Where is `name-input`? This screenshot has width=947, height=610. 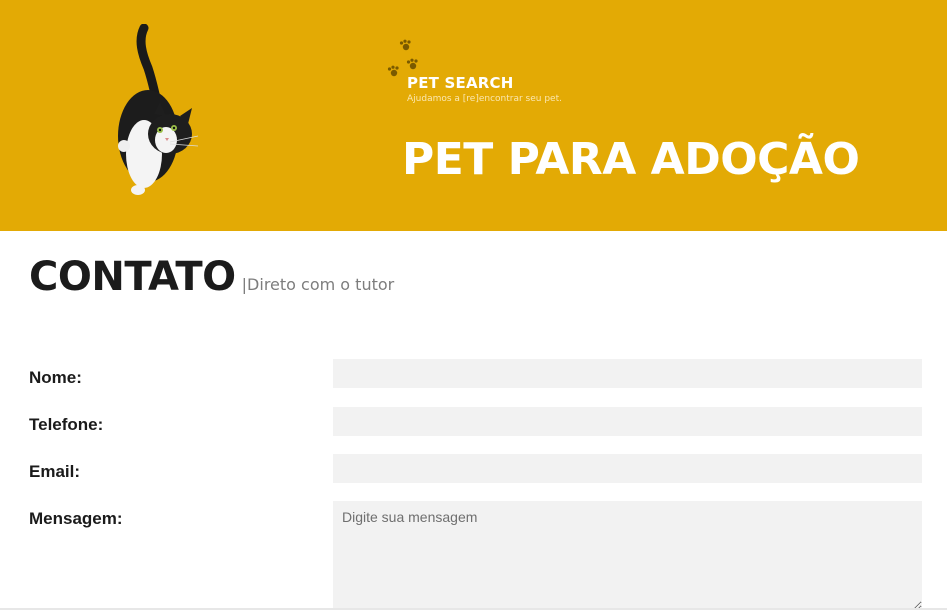 name-input is located at coordinates (627, 373).